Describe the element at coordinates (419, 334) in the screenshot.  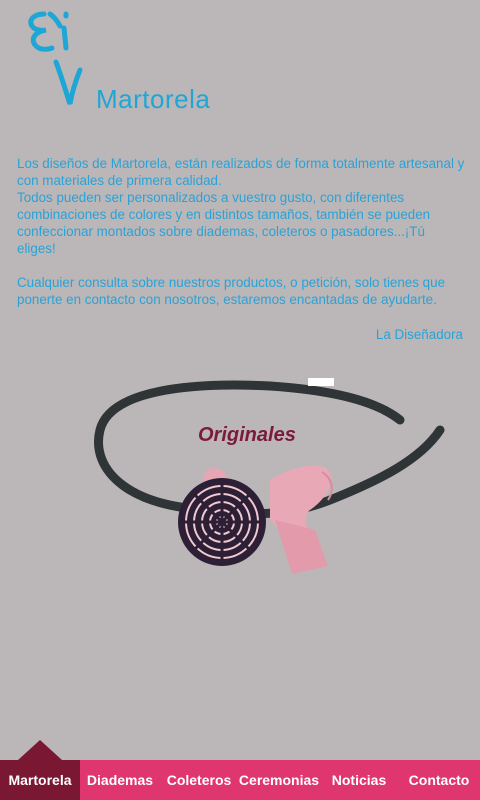
I see `signature: La Diseñadora` at that location.